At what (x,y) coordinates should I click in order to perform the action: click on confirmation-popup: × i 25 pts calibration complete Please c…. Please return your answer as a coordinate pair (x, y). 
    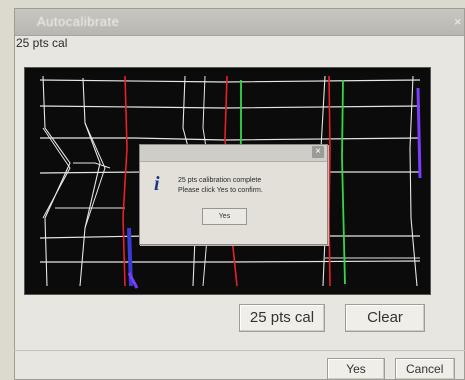
    Looking at the image, I should click on (233, 194).